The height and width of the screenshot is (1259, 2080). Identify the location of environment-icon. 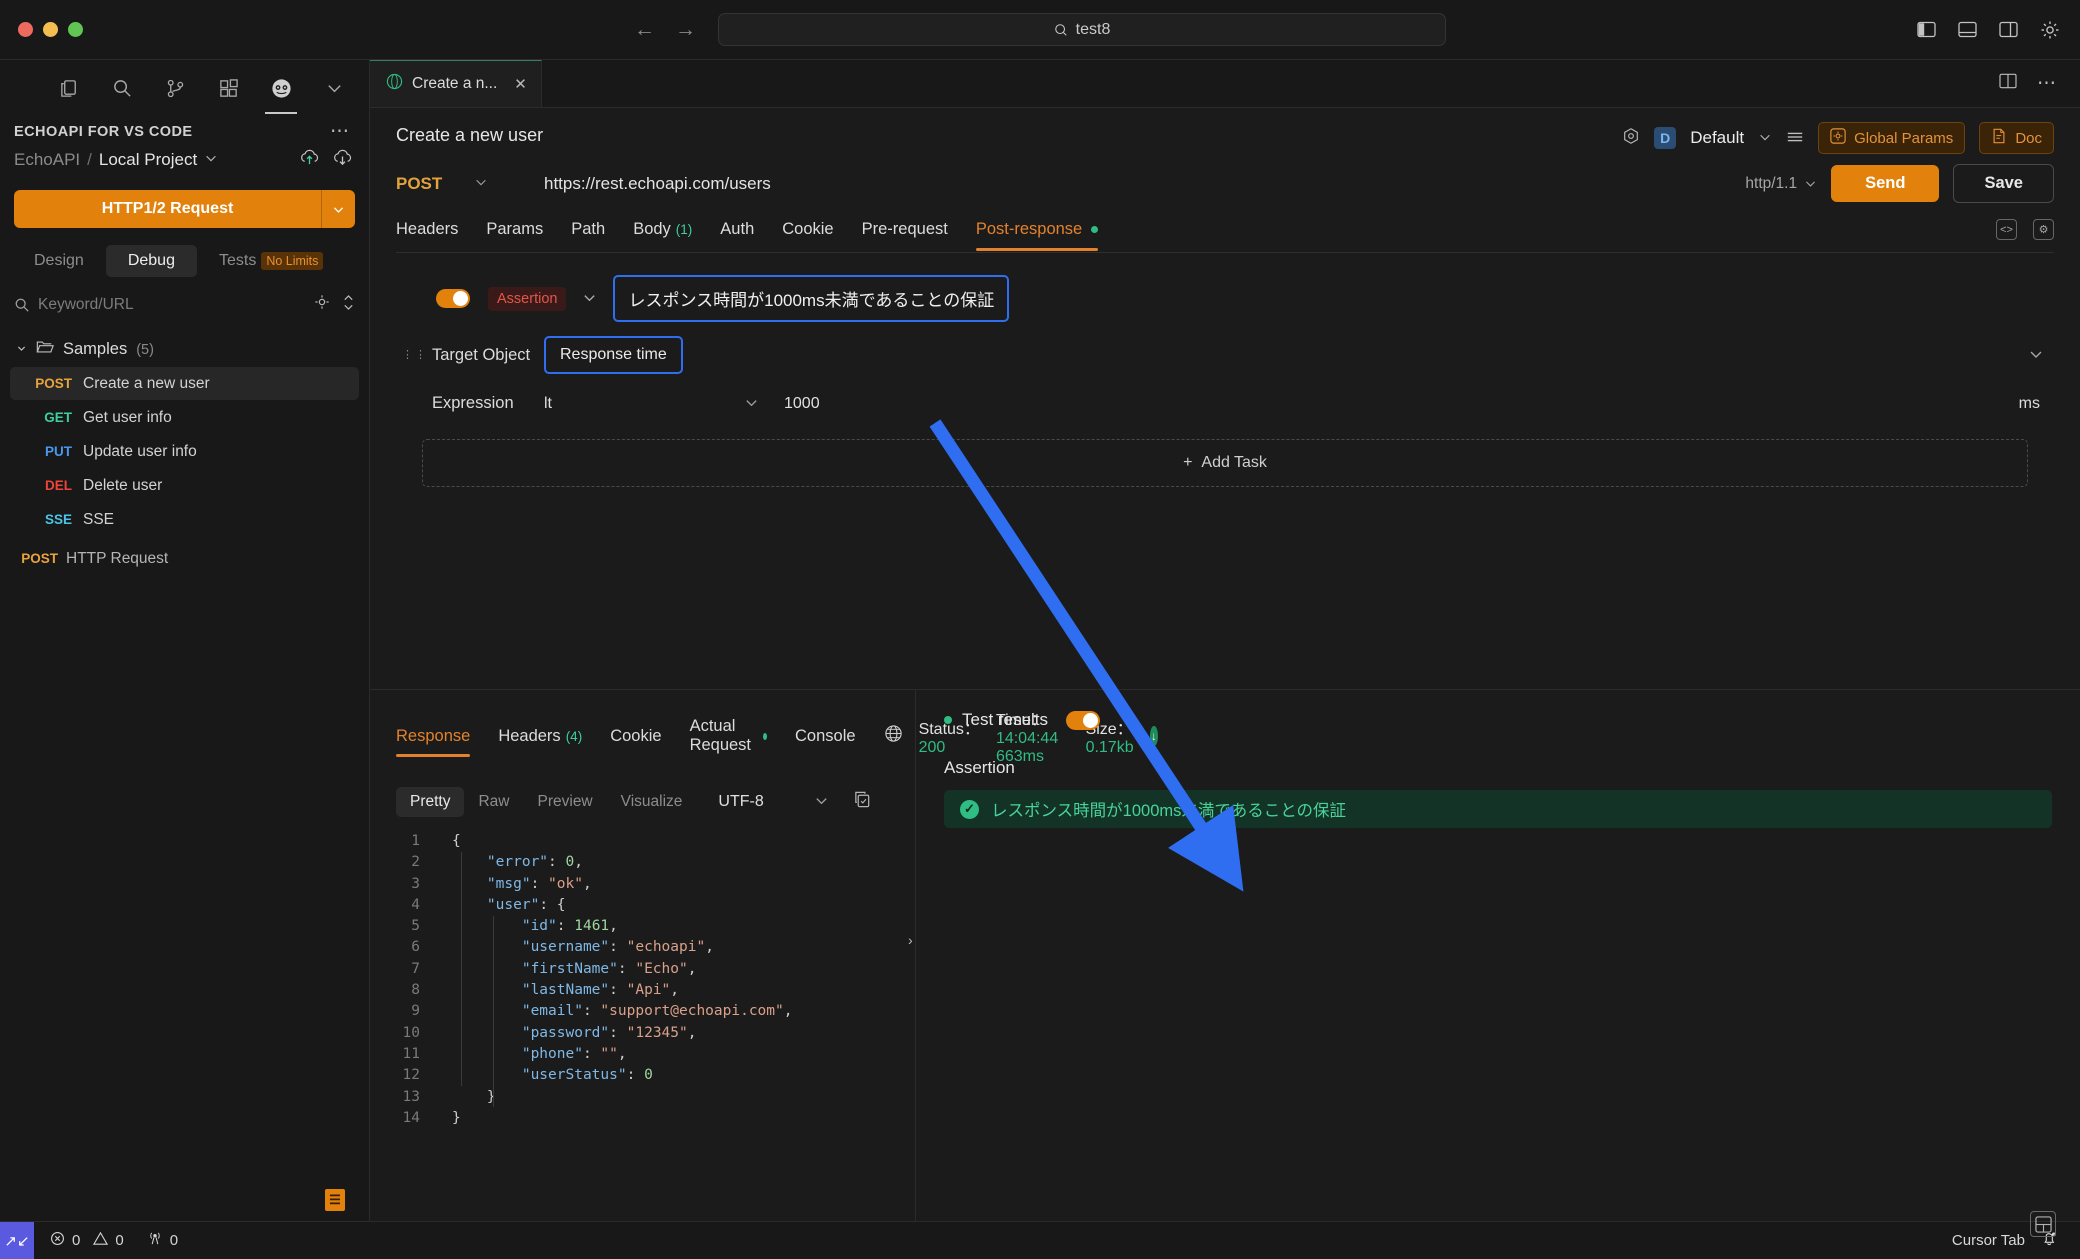
(1631, 138).